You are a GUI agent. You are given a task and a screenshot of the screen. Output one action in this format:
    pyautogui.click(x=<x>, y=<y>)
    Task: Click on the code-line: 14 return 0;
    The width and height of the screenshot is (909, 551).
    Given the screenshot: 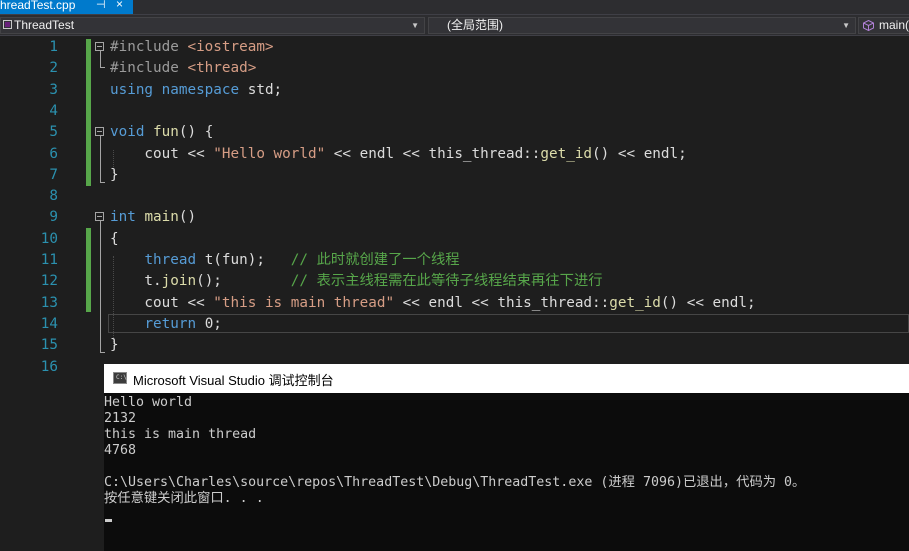 What is the action you would take?
    pyautogui.click(x=454, y=324)
    